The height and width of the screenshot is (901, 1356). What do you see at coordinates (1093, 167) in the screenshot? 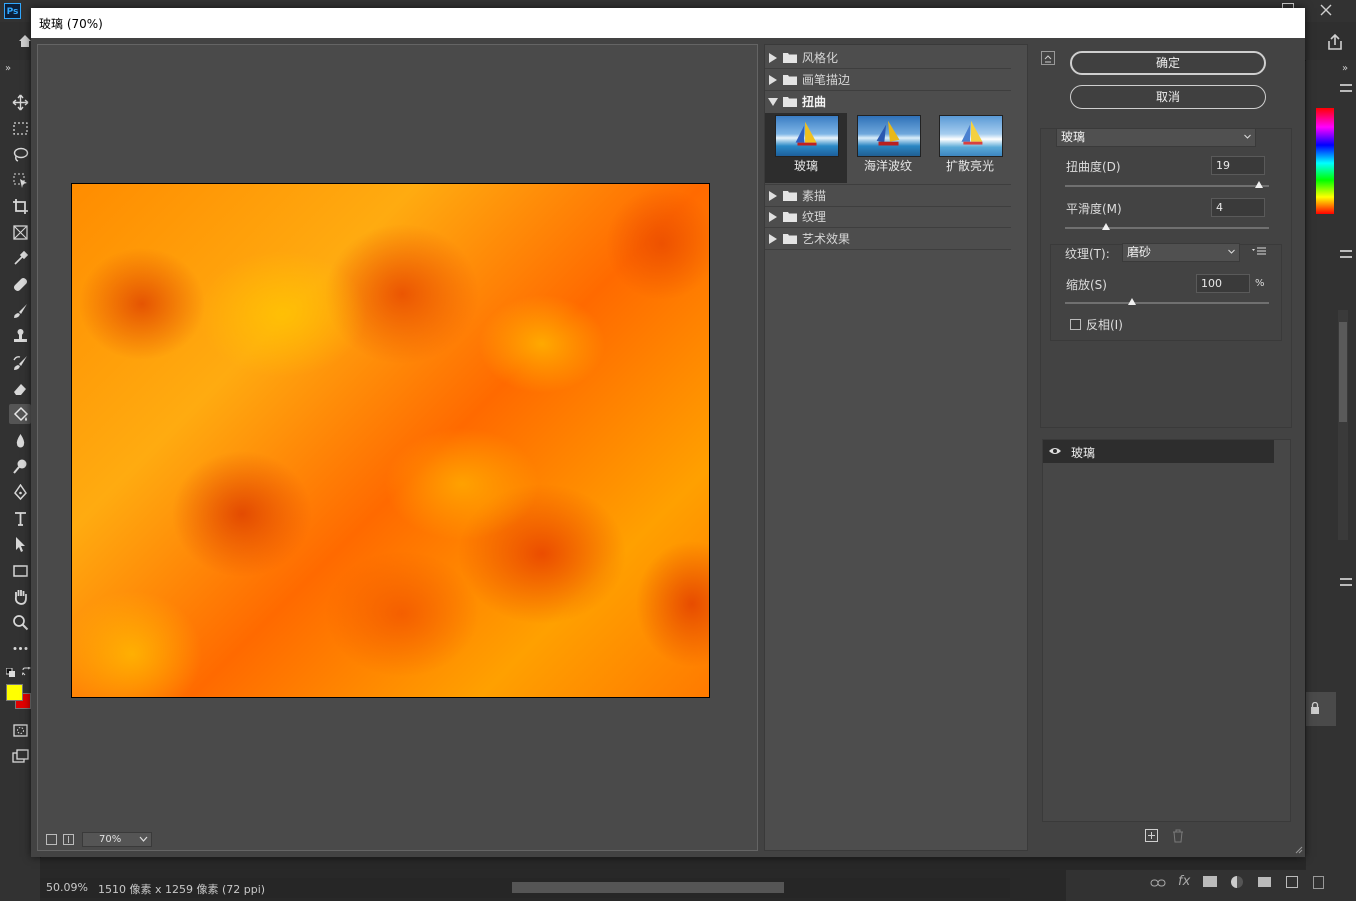
I see `distortion-label: 扭曲度(D)` at bounding box center [1093, 167].